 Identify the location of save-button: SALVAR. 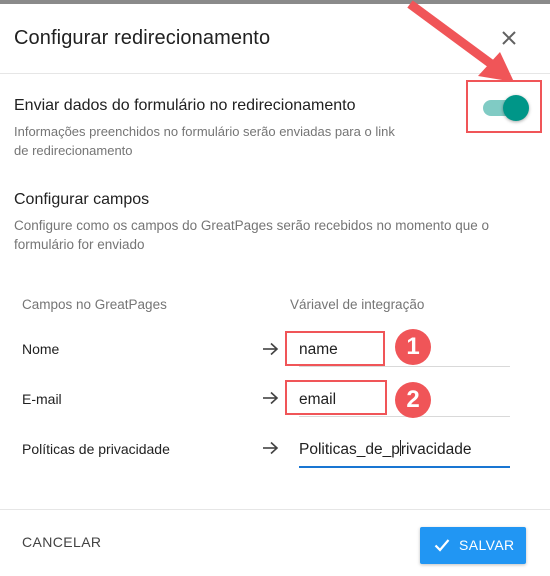
(473, 545).